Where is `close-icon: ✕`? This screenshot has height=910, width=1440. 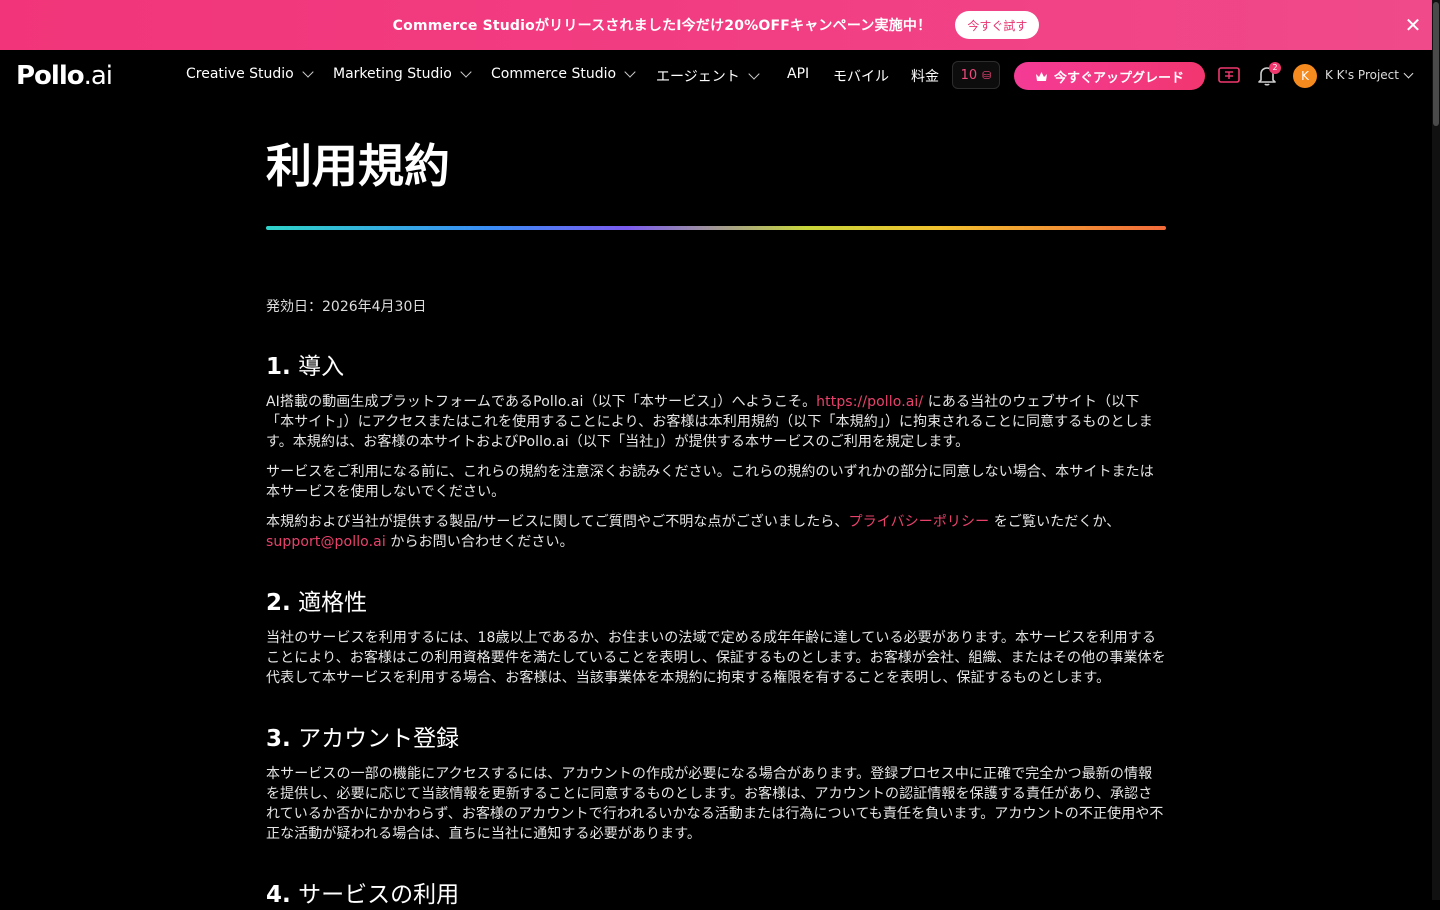 close-icon: ✕ is located at coordinates (1413, 25).